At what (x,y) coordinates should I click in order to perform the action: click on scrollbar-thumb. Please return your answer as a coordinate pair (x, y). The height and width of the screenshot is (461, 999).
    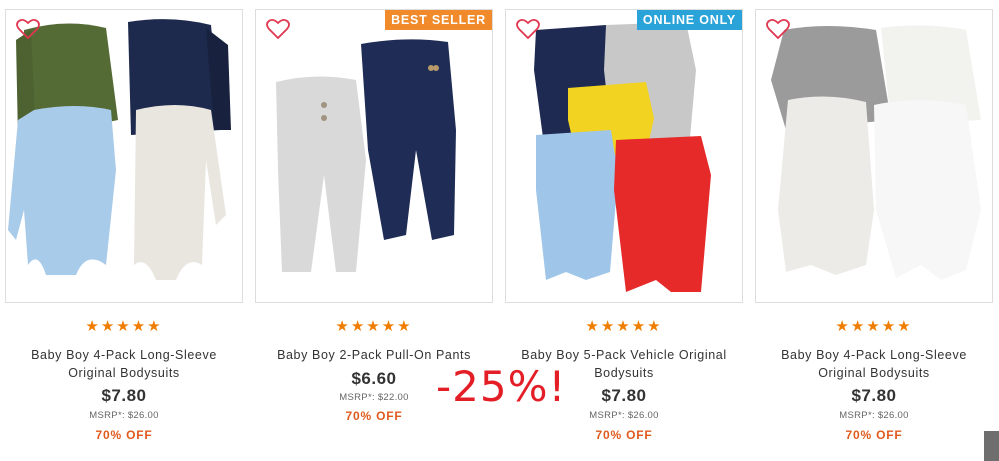
    Looking at the image, I should click on (991, 446).